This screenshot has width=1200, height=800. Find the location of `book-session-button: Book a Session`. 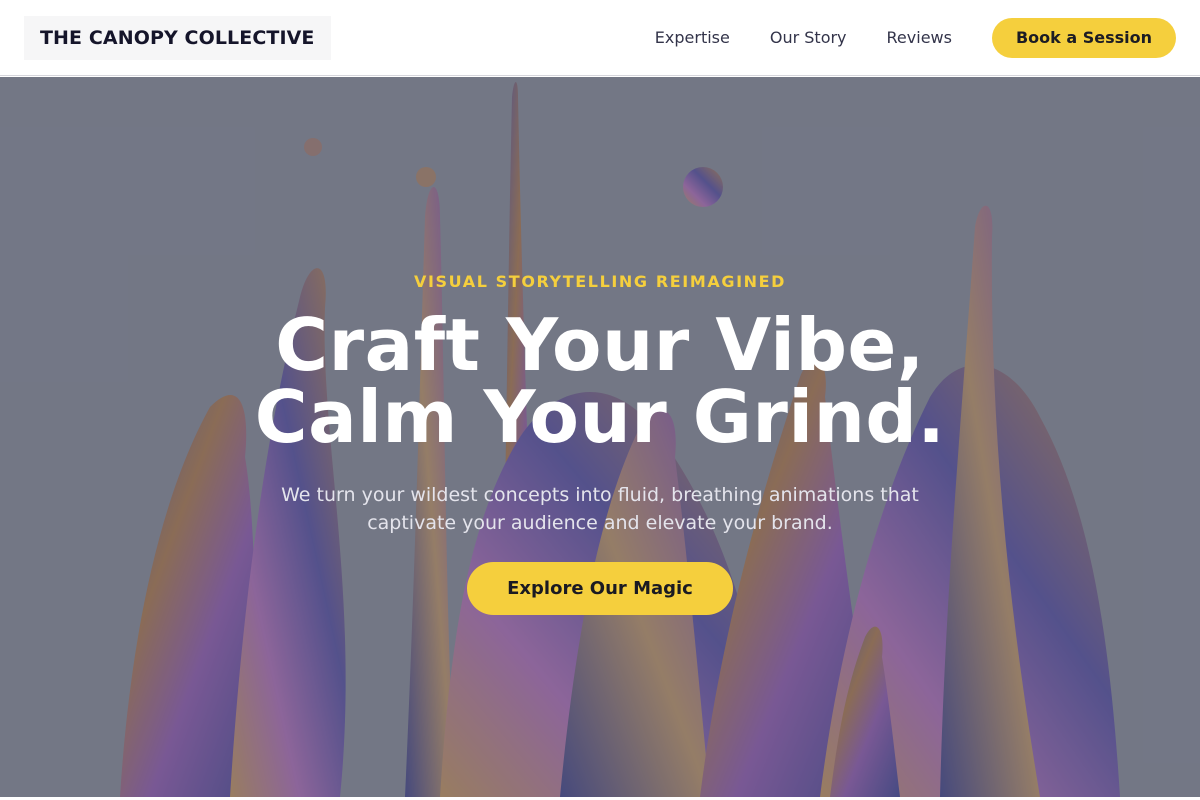

book-session-button: Book a Session is located at coordinates (1083, 37).